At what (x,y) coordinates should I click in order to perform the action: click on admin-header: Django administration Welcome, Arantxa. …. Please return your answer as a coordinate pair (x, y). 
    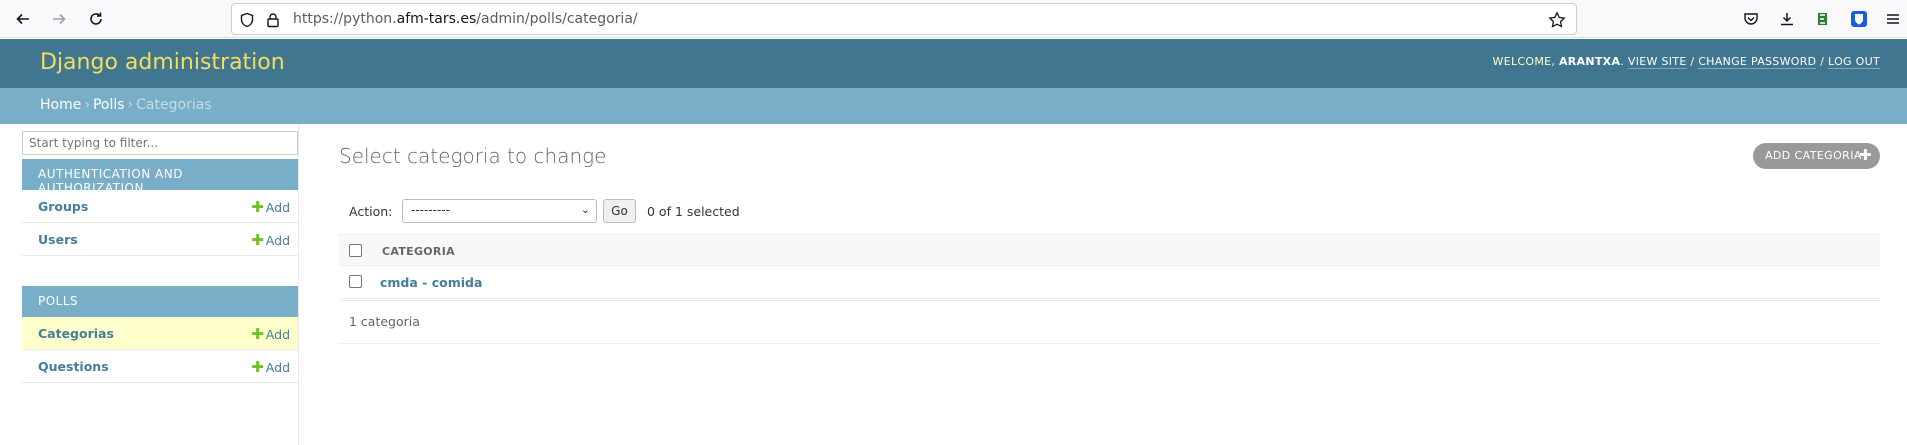
    Looking at the image, I should click on (953, 63).